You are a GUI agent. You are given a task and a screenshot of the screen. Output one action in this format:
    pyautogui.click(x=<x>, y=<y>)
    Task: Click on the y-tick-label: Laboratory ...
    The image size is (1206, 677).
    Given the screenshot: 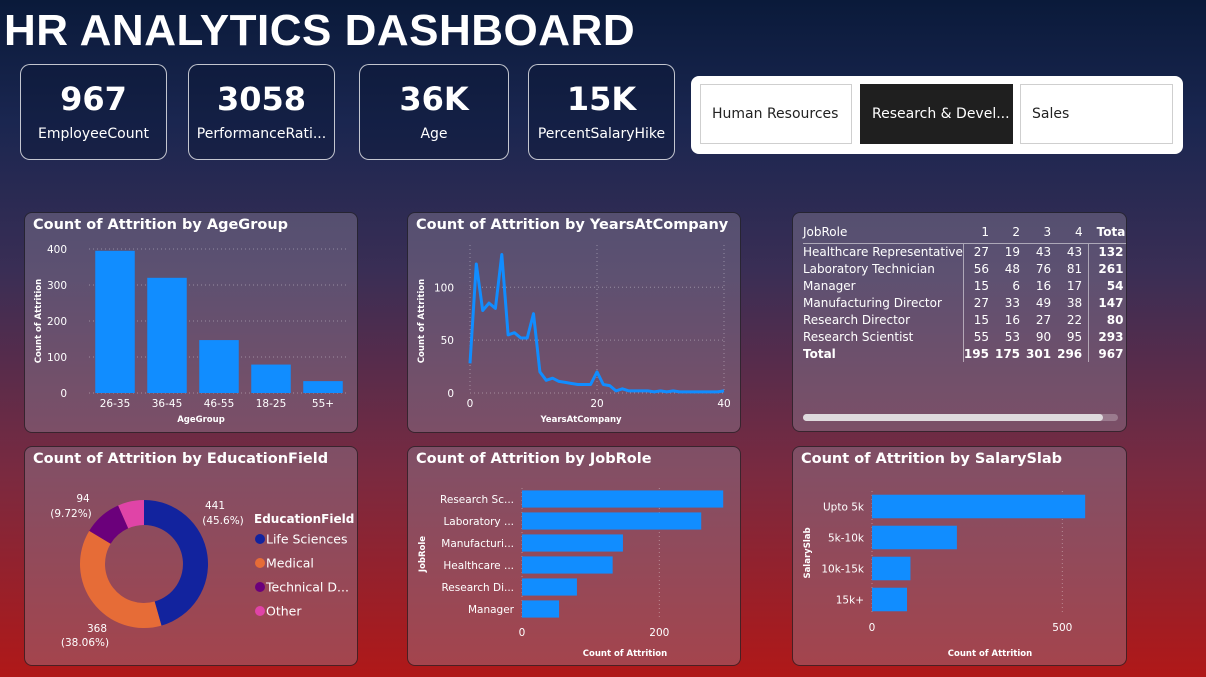 What is the action you would take?
    pyautogui.click(x=478, y=522)
    